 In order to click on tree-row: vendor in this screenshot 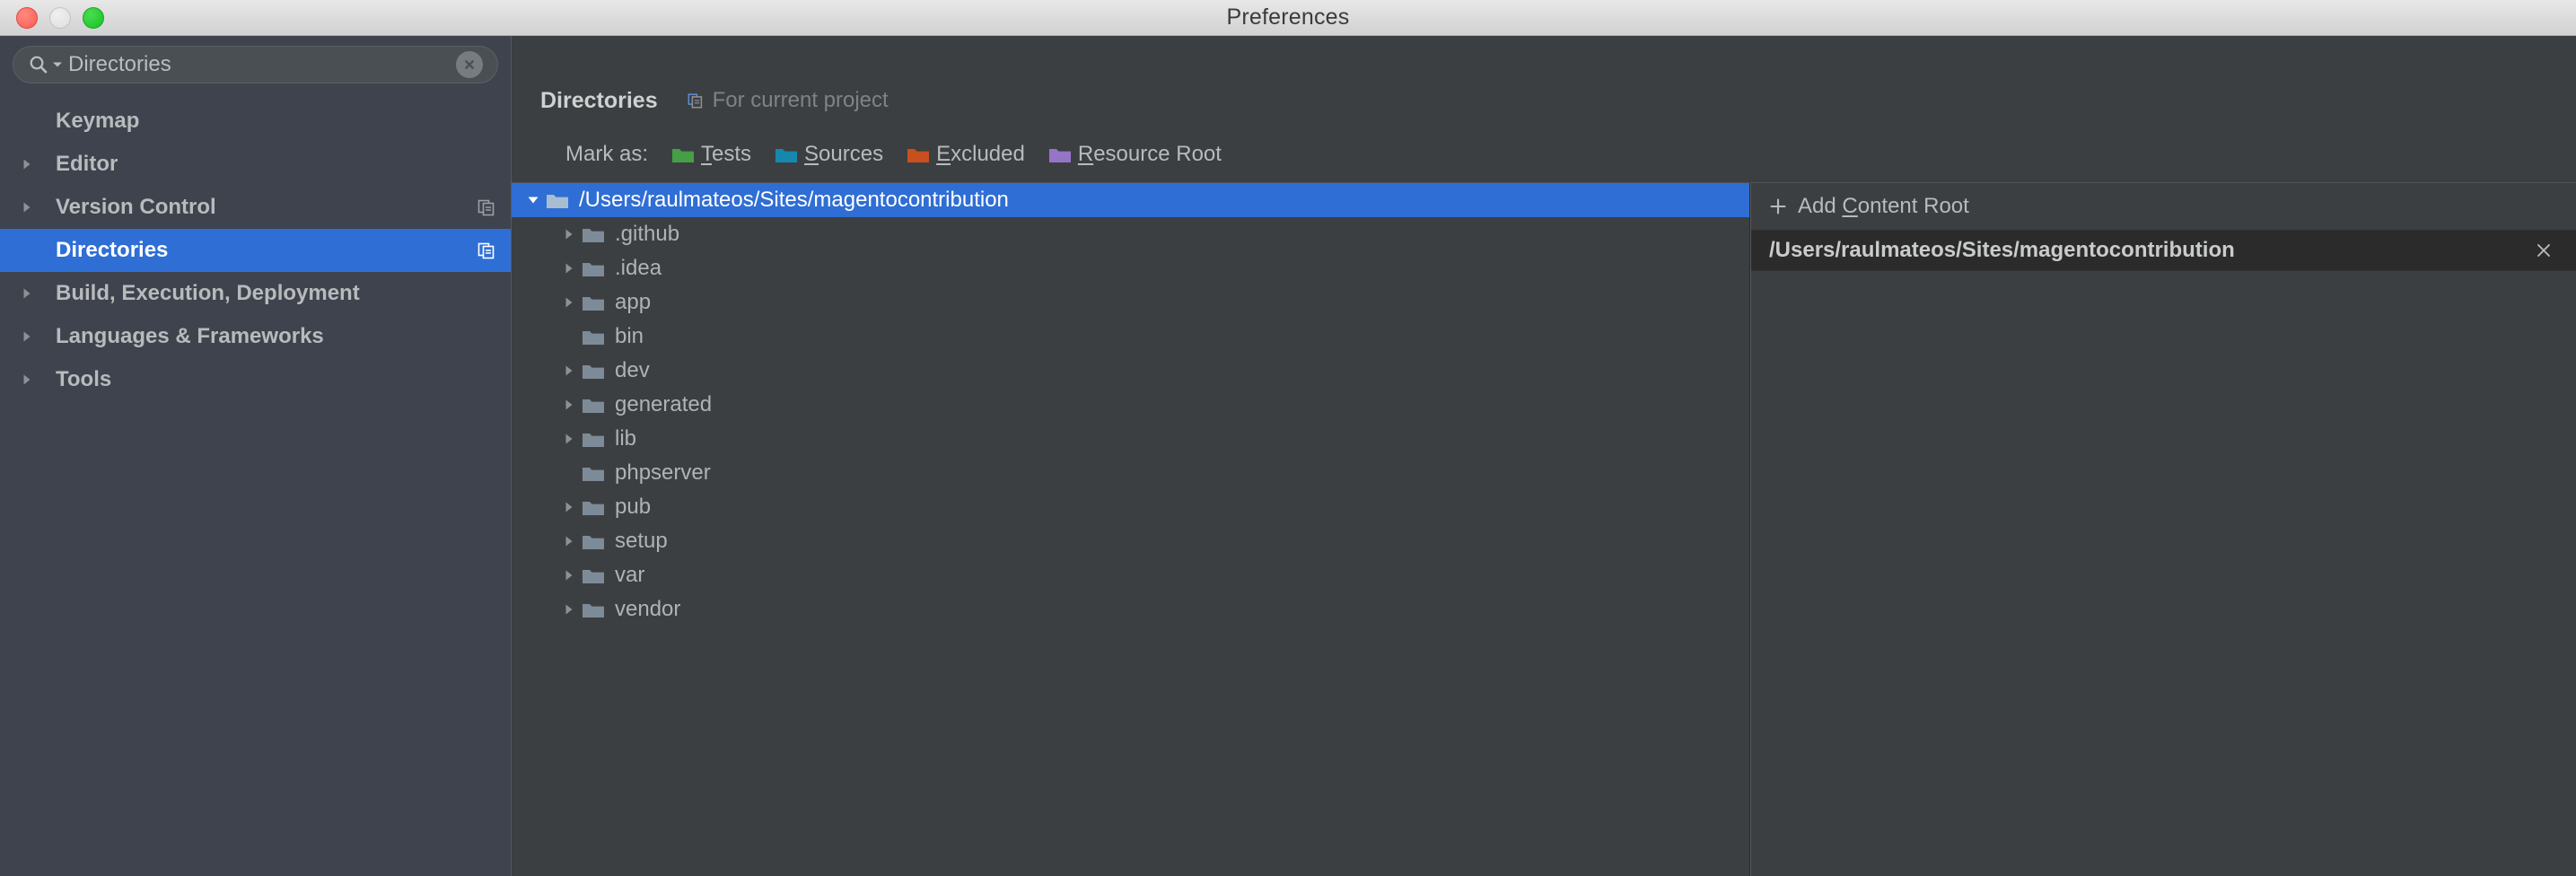, I will do `click(1130, 609)`.